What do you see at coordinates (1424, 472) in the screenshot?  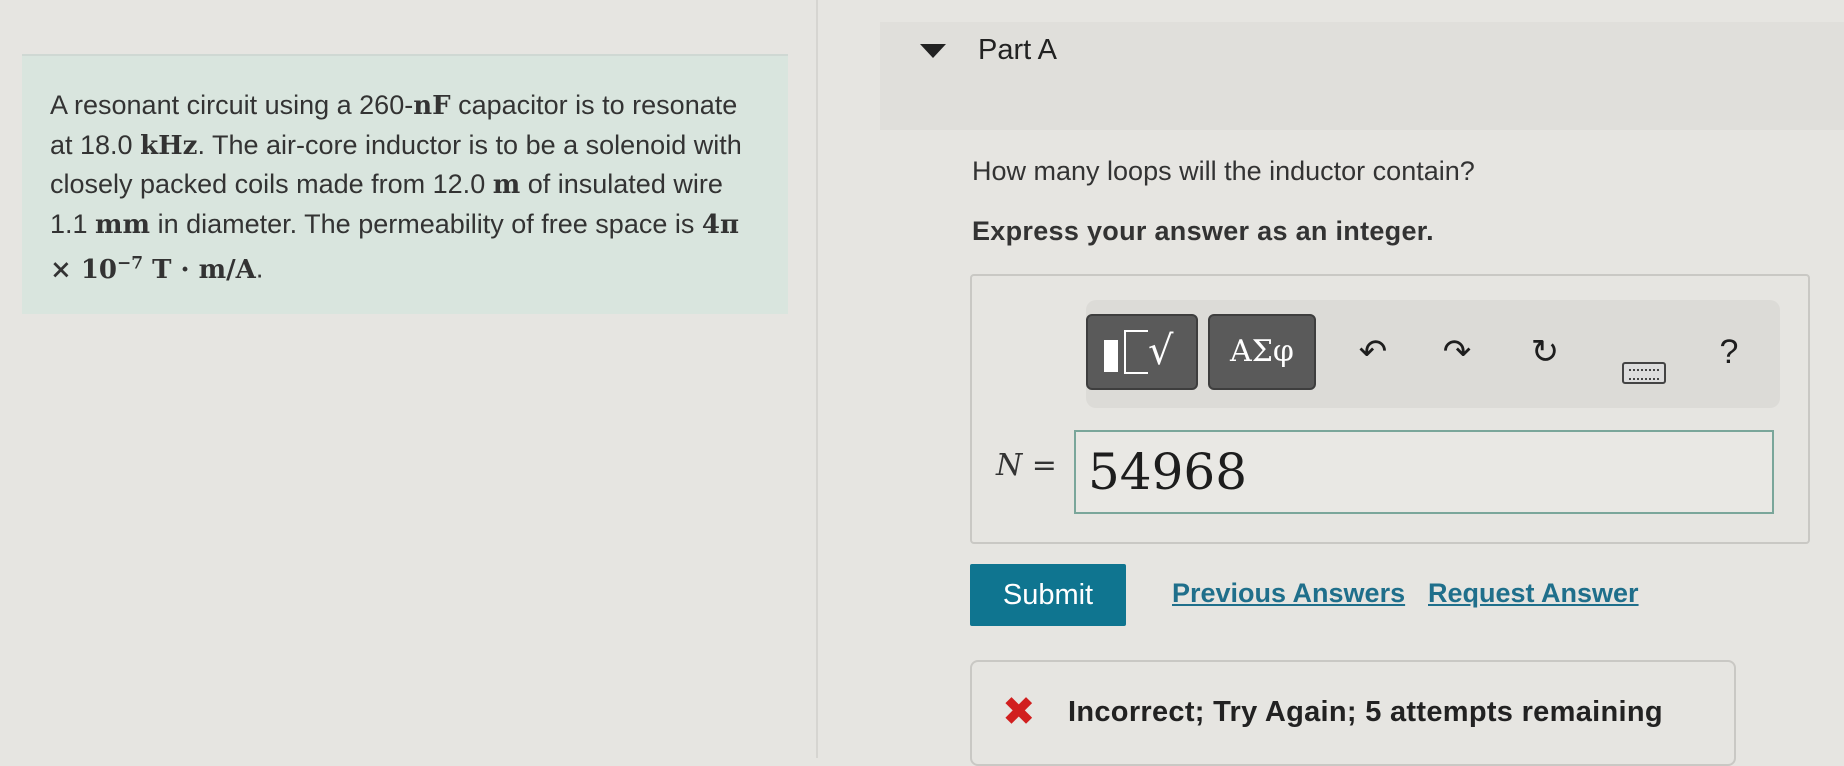 I see `answer-input` at bounding box center [1424, 472].